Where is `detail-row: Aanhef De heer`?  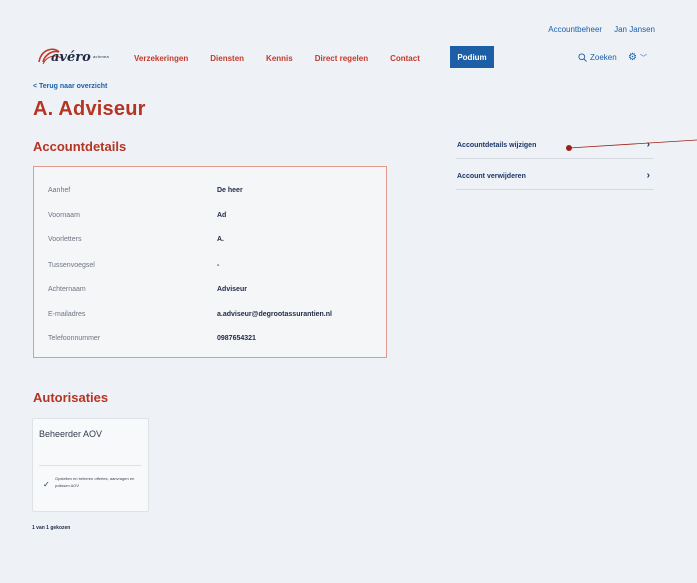 detail-row: Aanhef De heer is located at coordinates (213, 190).